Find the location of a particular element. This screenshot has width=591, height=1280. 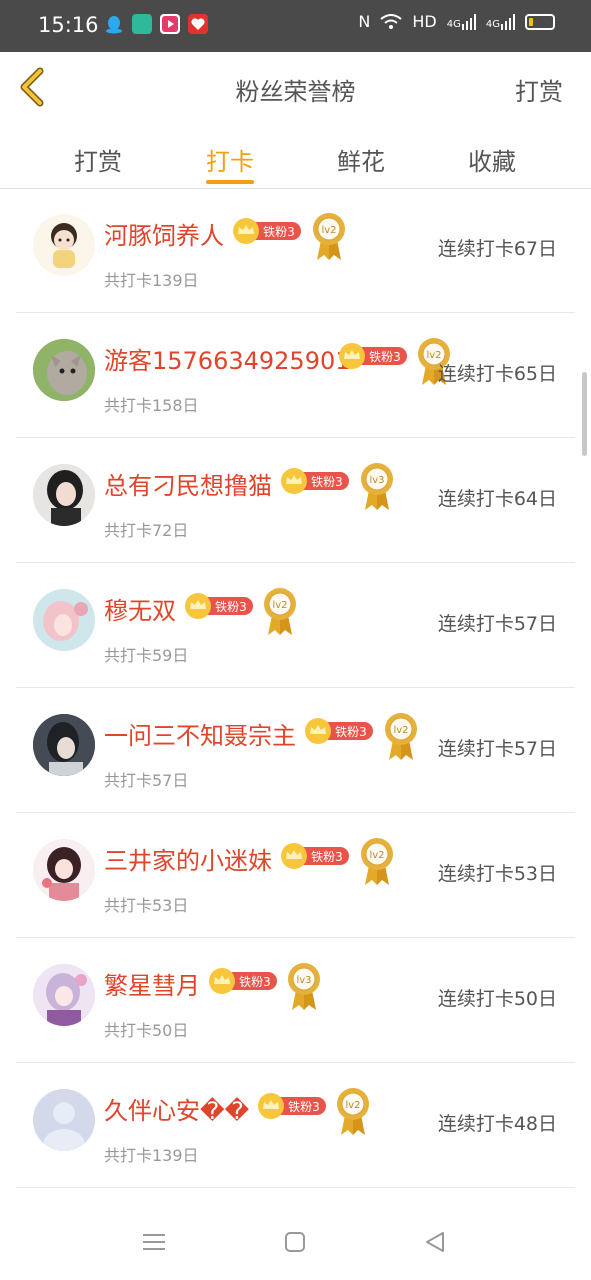

status-indicators: N HD 4G 4G is located at coordinates (456, 21).